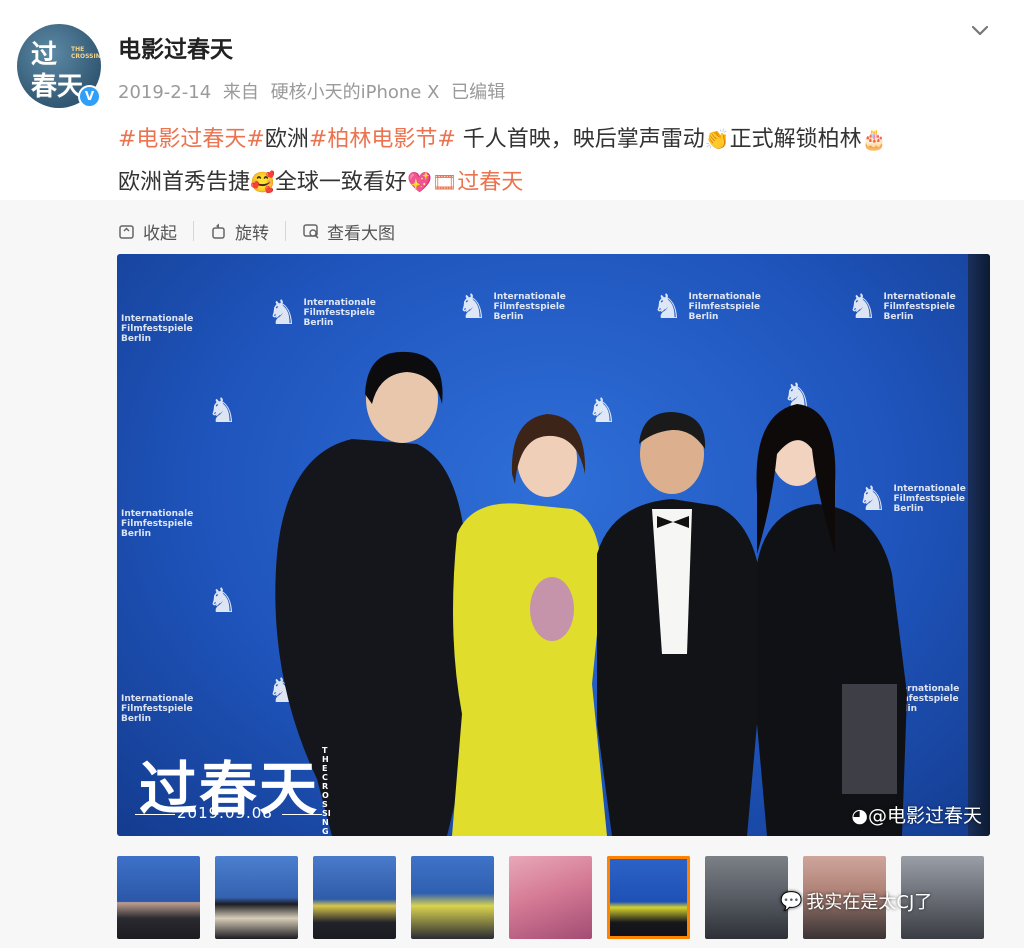  What do you see at coordinates (184, 182) in the screenshot?
I see `post-text-segment: 欧洲首秀告捷` at bounding box center [184, 182].